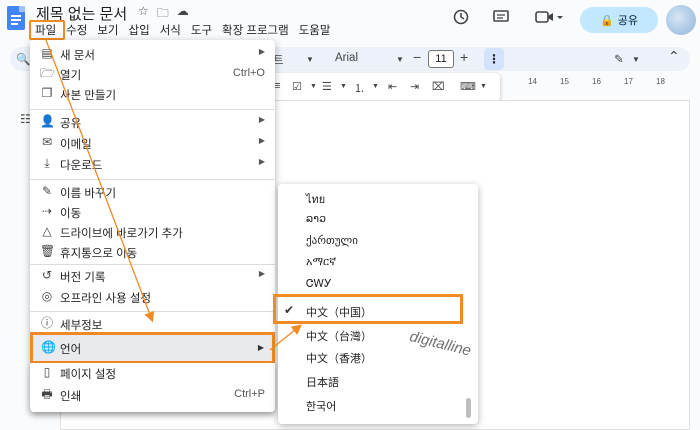  What do you see at coordinates (152, 192) in the screenshot?
I see `menu-item-rename: ✎ 이름 바꾸기` at bounding box center [152, 192].